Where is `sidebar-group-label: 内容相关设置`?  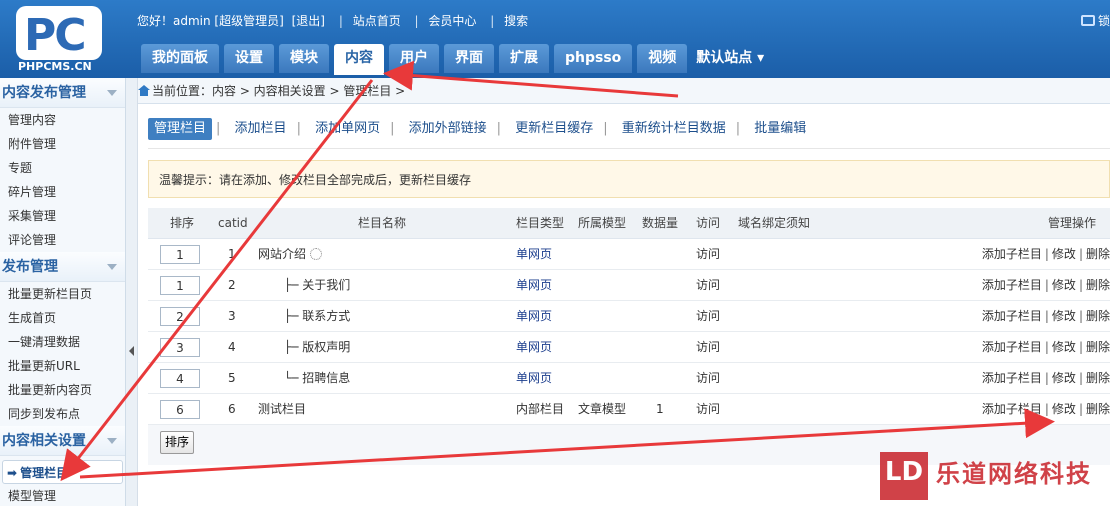 sidebar-group-label: 内容相关设置 is located at coordinates (44, 441).